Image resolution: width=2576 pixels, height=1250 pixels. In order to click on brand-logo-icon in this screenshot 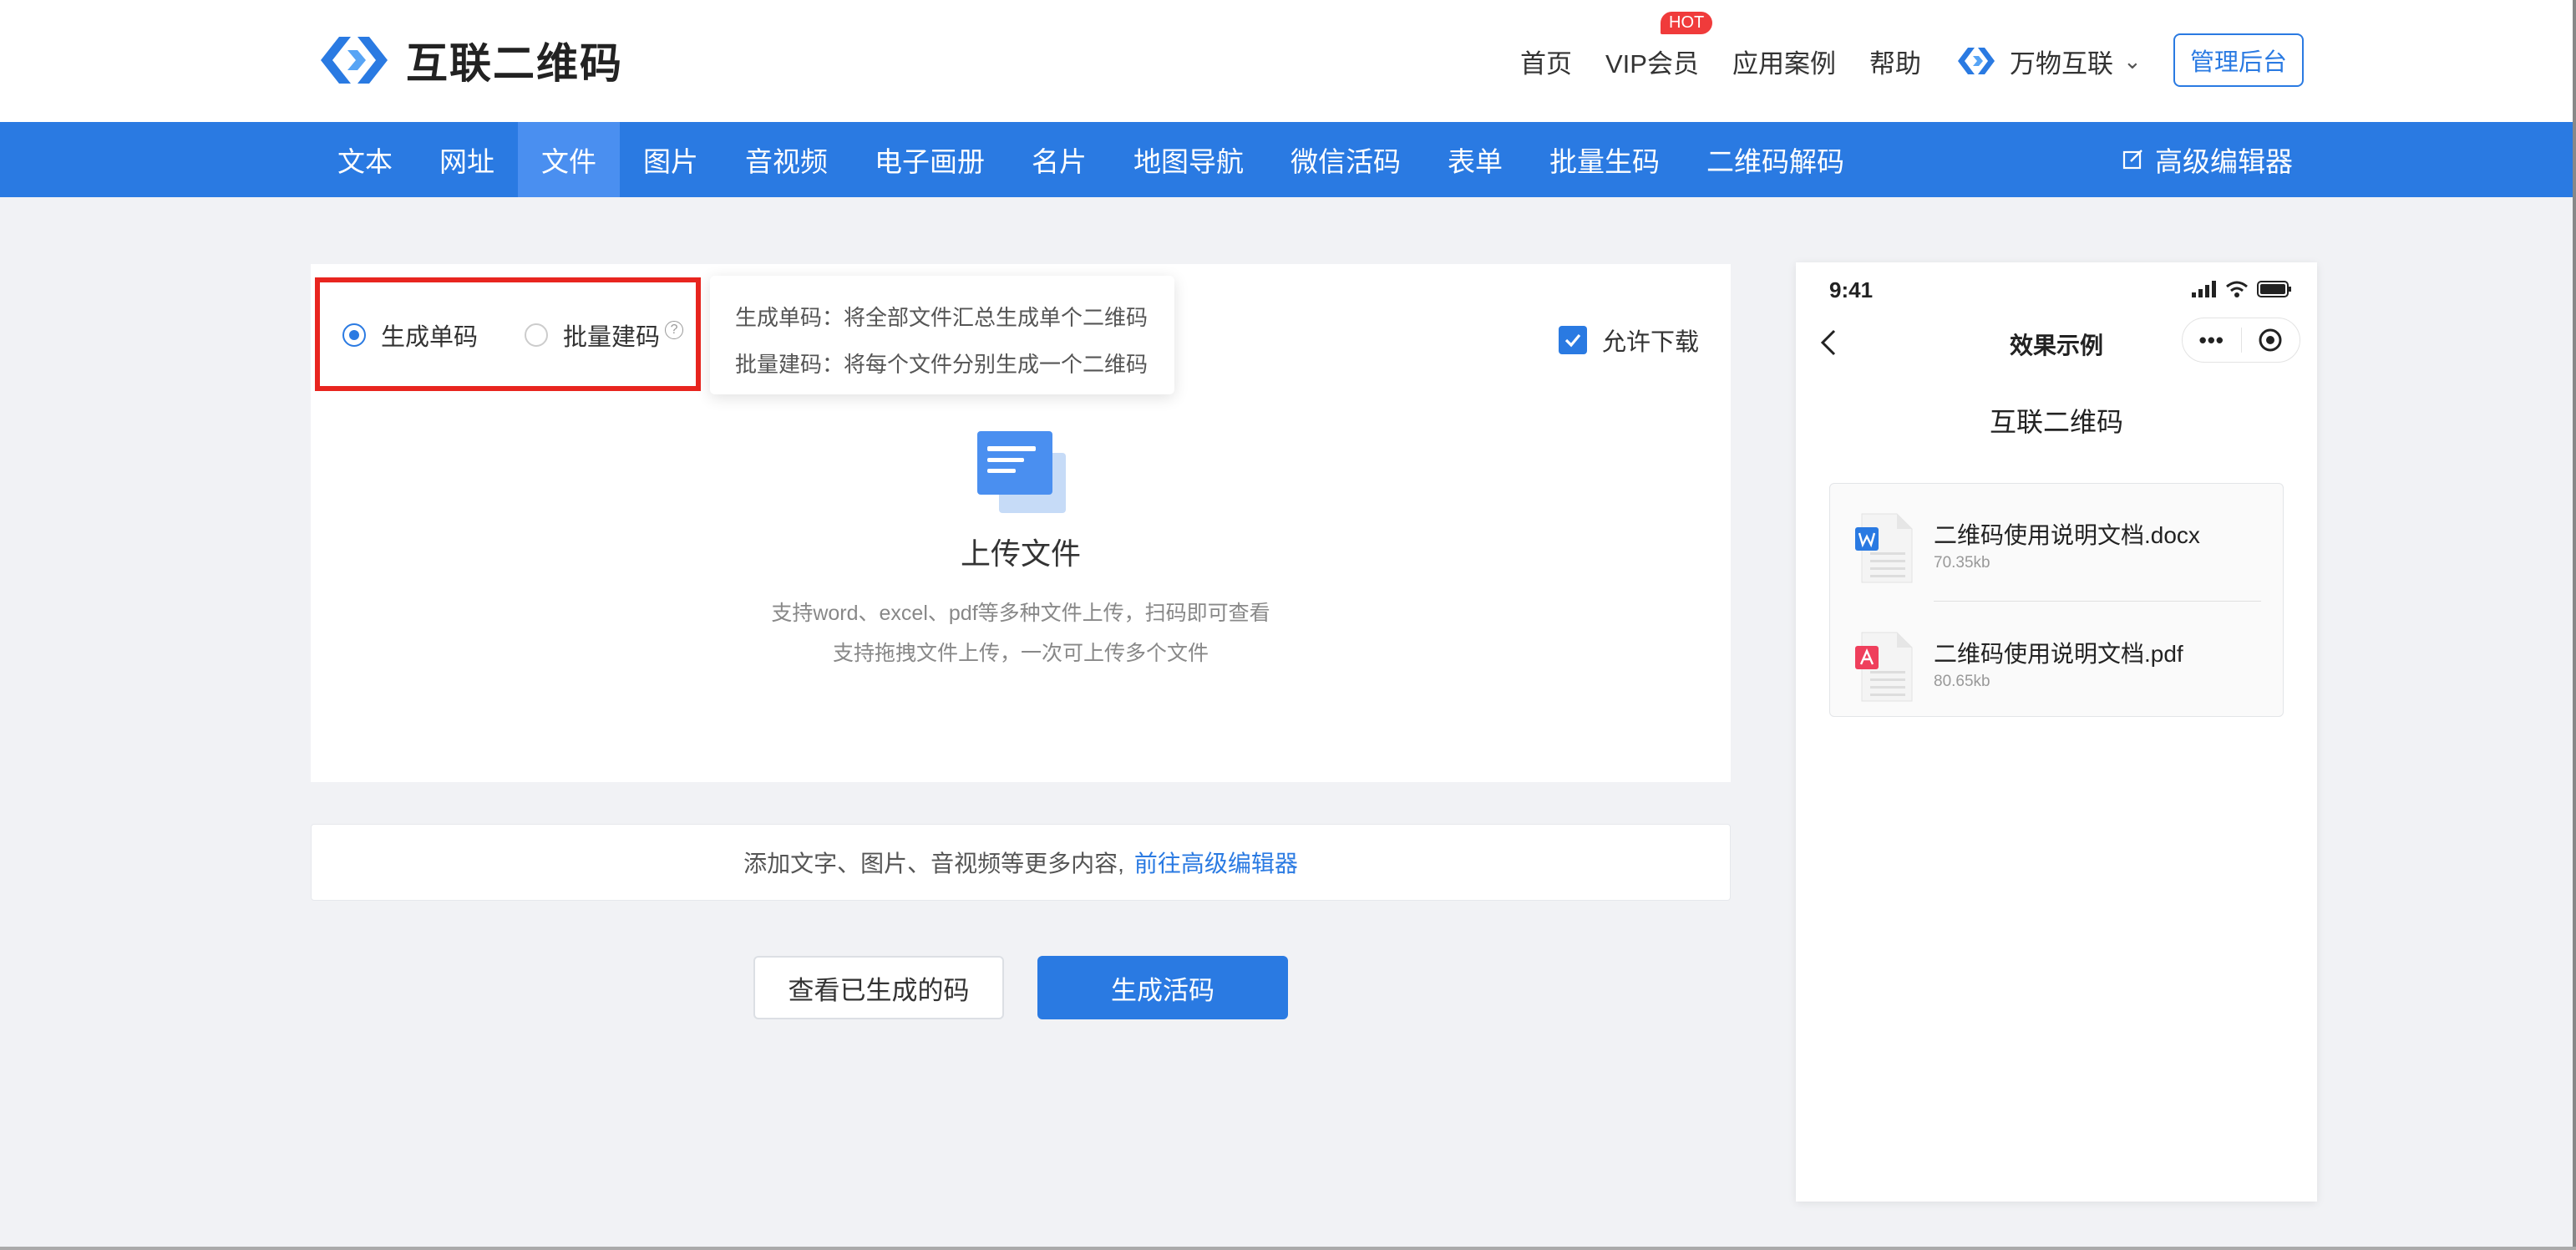, I will do `click(1976, 61)`.